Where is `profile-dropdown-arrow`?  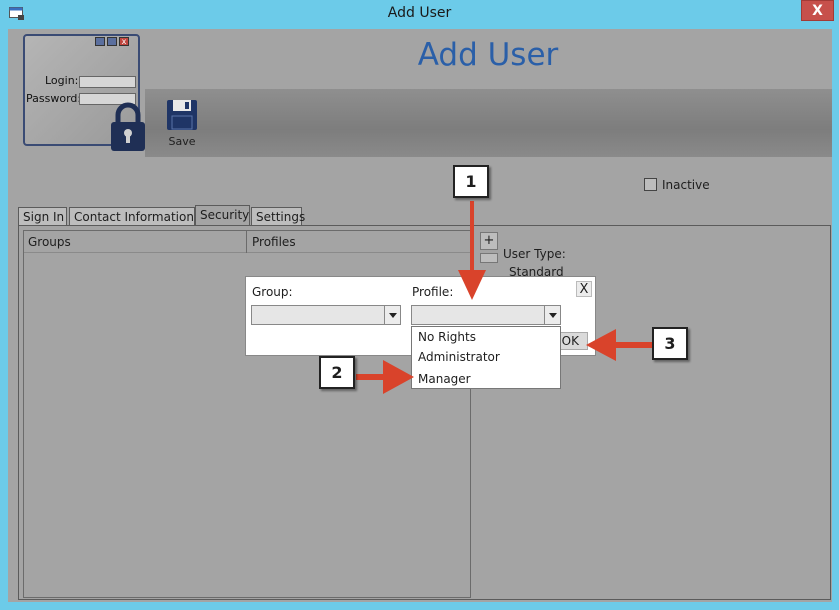 profile-dropdown-arrow is located at coordinates (552, 315).